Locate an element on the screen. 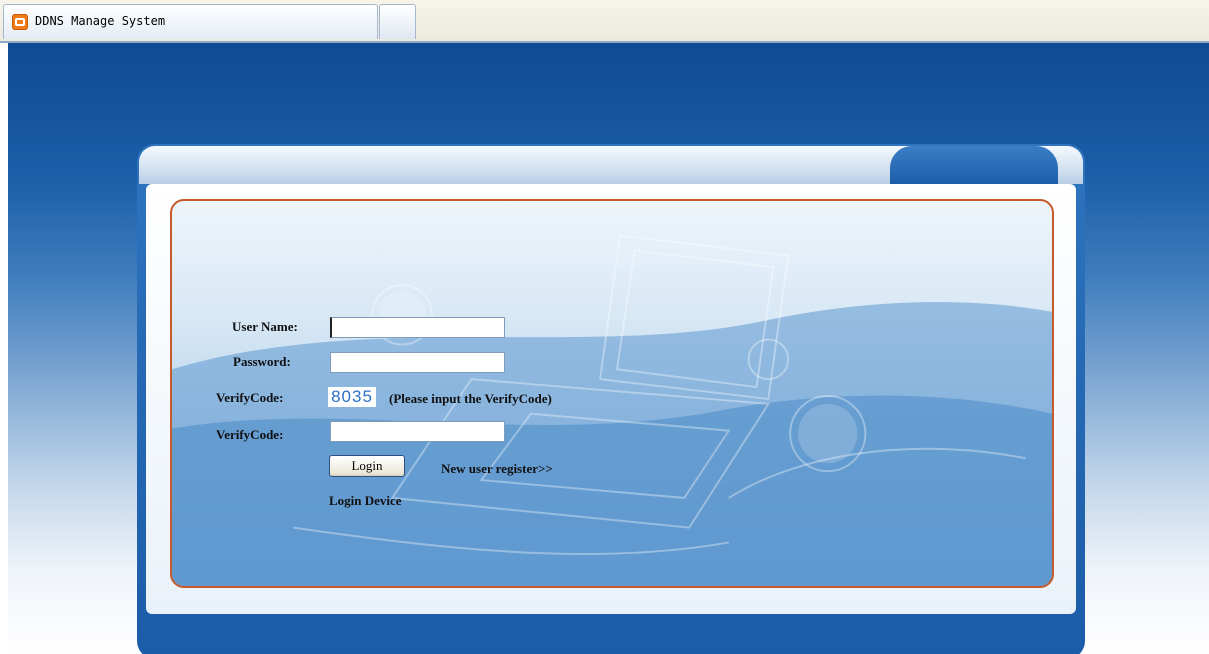 This screenshot has width=1209, height=654. new-user-register-link: New user register>> is located at coordinates (497, 469).